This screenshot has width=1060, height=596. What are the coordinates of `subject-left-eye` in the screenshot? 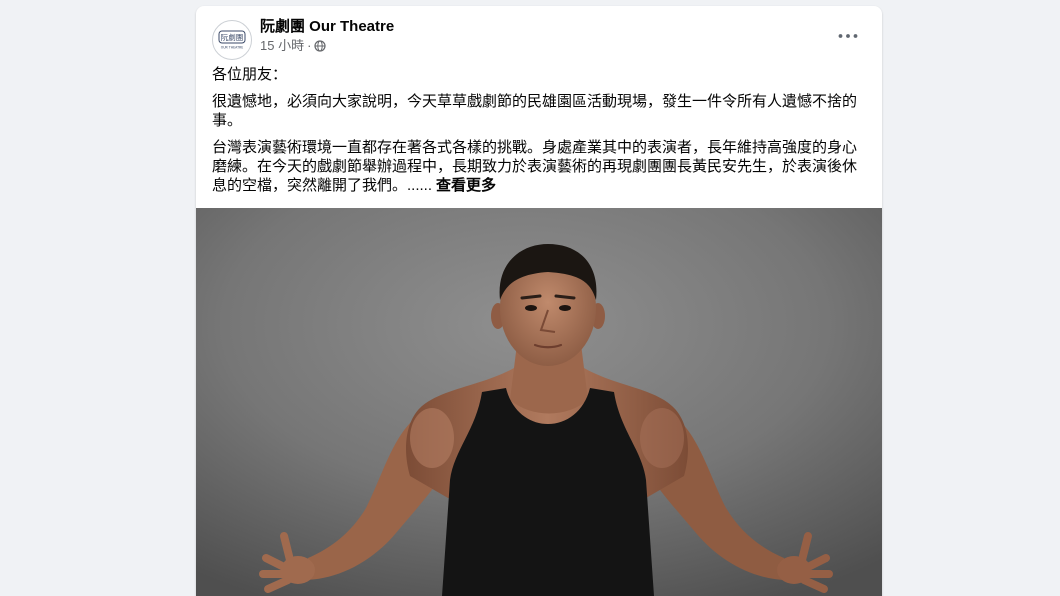 It's located at (531, 308).